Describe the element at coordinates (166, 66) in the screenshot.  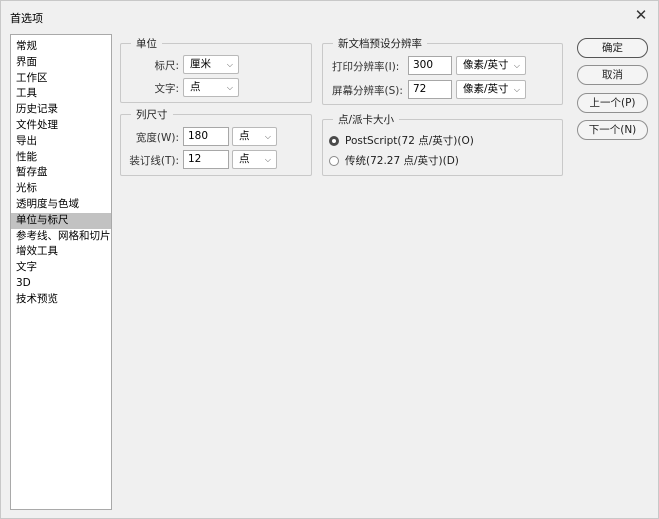
I see `rulers-label: 标尺:` at that location.